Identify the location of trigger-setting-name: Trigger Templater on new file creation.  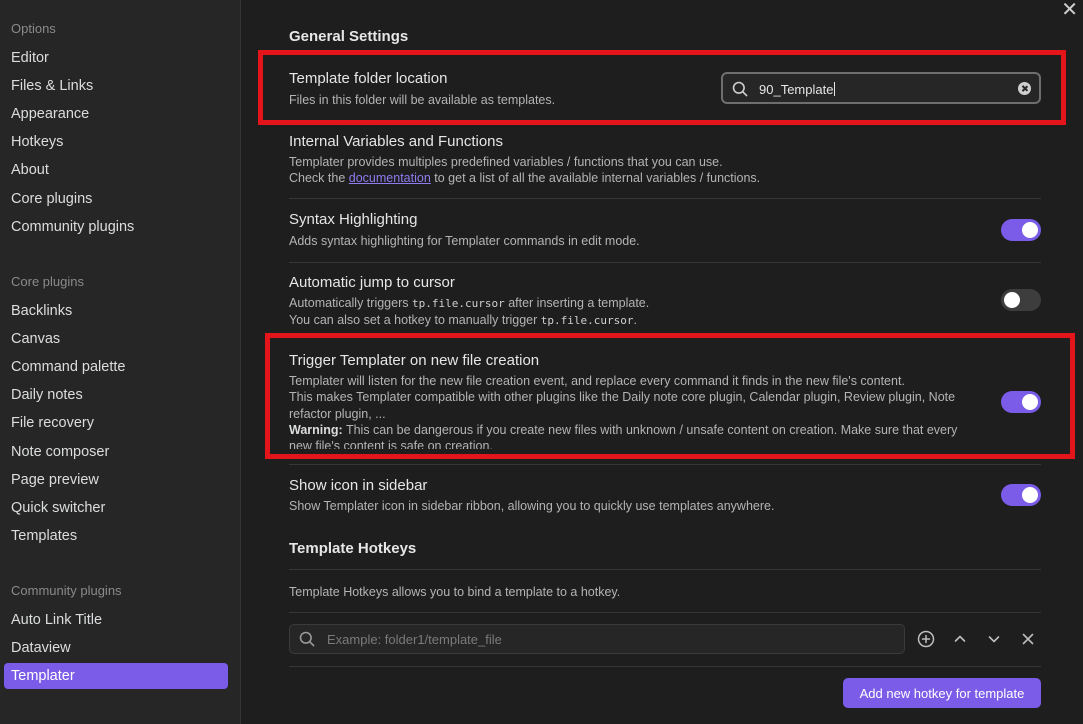
(414, 360).